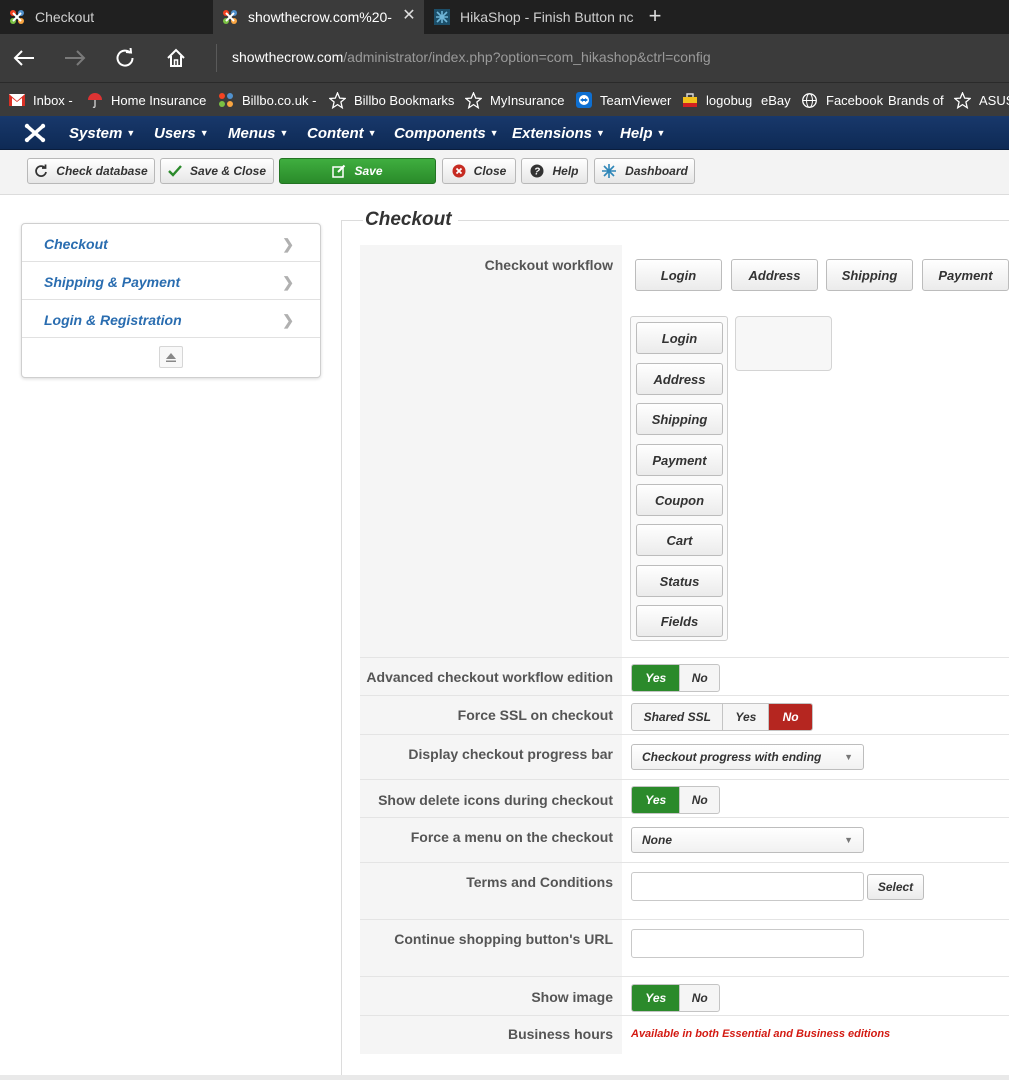  I want to click on menu-extensions: Extensions ▼, so click(558, 133).